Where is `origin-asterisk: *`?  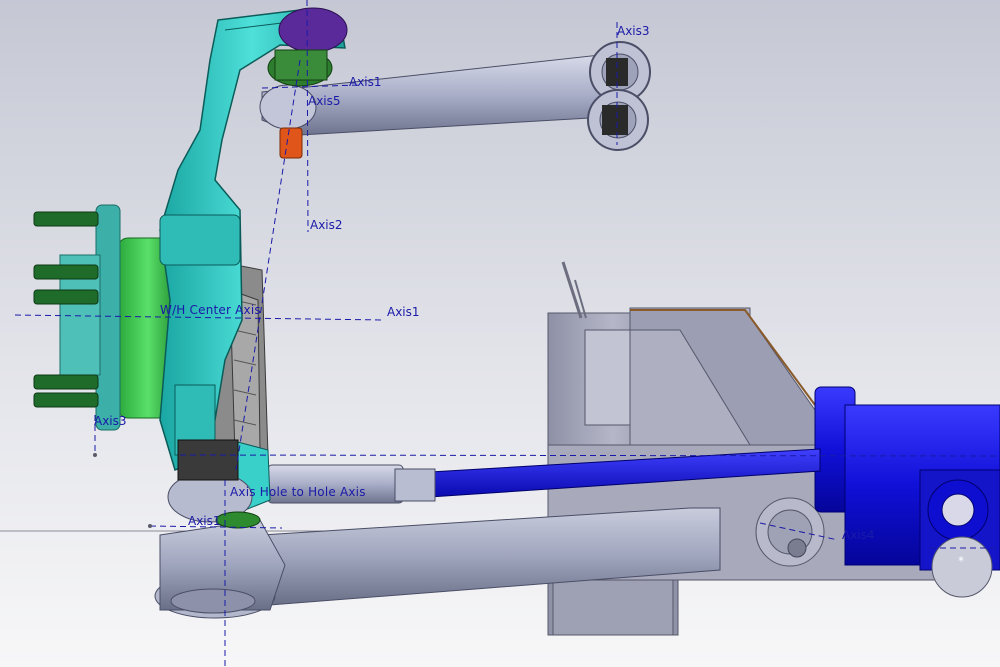
origin-asterisk: * is located at coordinates (961, 561).